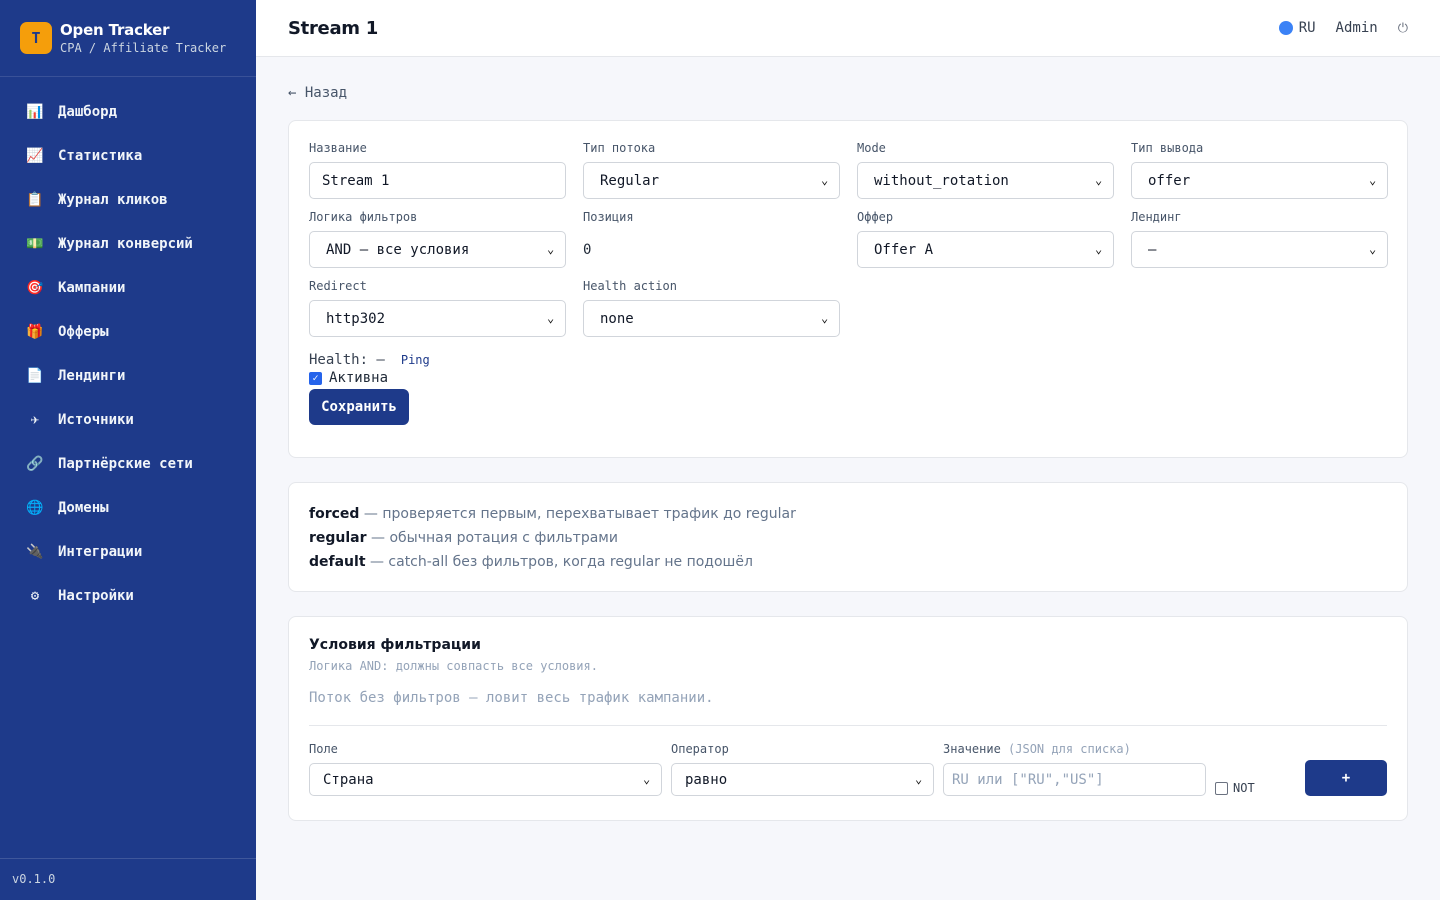 The image size is (1440, 900). I want to click on brand: T Open Tracker CPA / Affiliate Tracker, so click(128, 38).